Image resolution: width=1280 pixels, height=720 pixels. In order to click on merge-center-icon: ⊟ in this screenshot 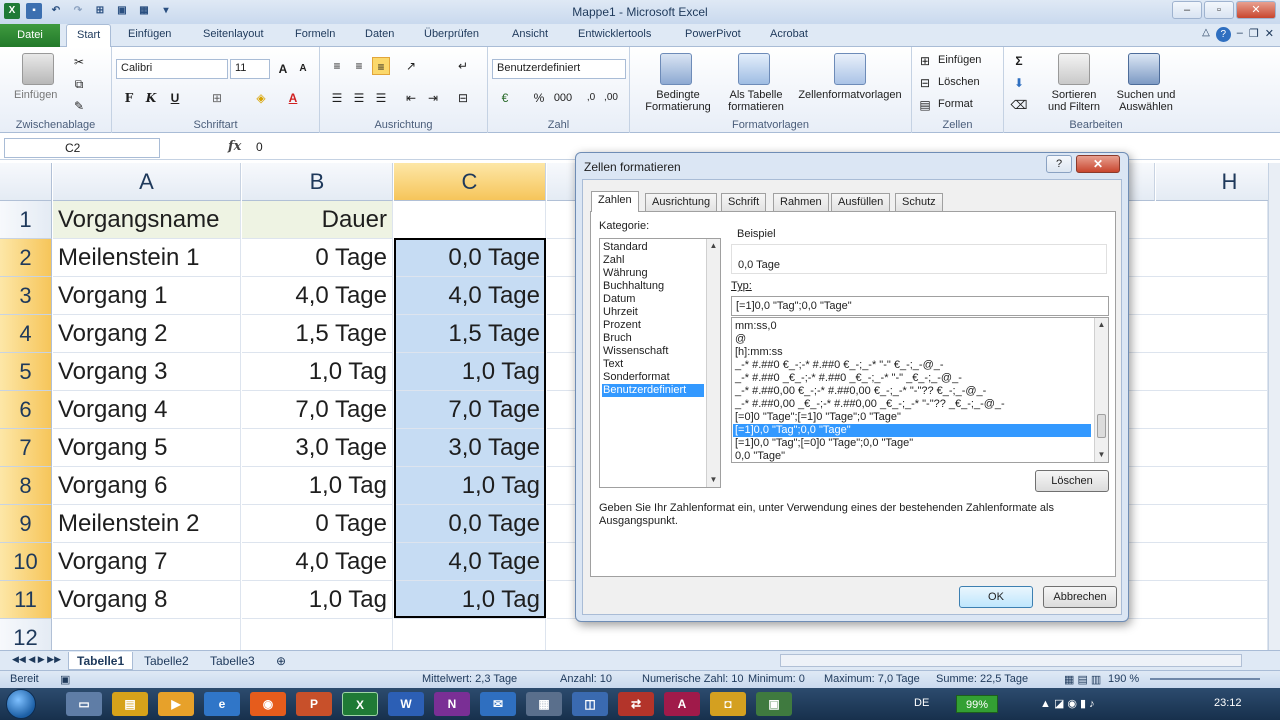, I will do `click(463, 98)`.